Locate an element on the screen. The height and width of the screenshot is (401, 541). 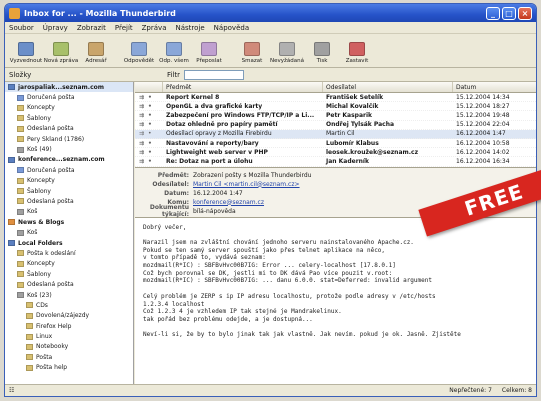
unread-count: Nepřečtené: 7 is located at coordinates (470, 390).